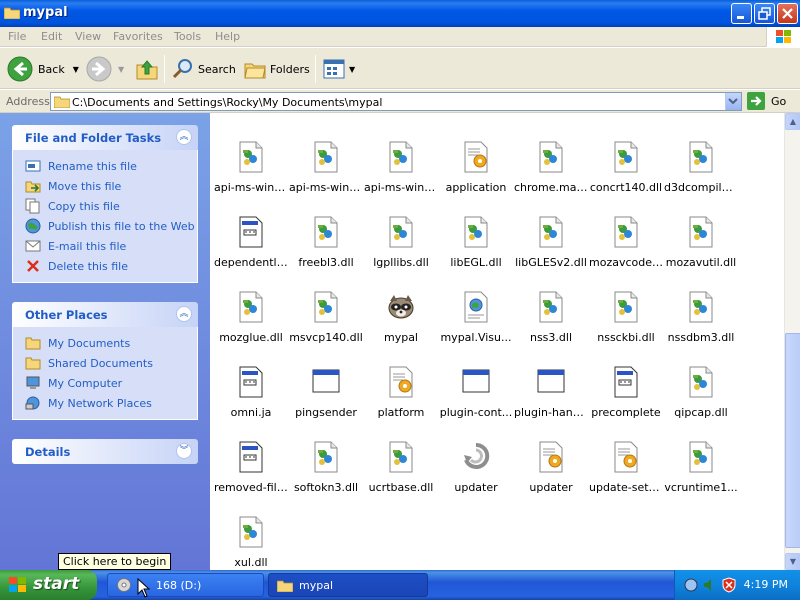 The width and height of the screenshot is (800, 600). Describe the element at coordinates (144, 588) in the screenshot. I see `mouse-cursor-icon` at that location.